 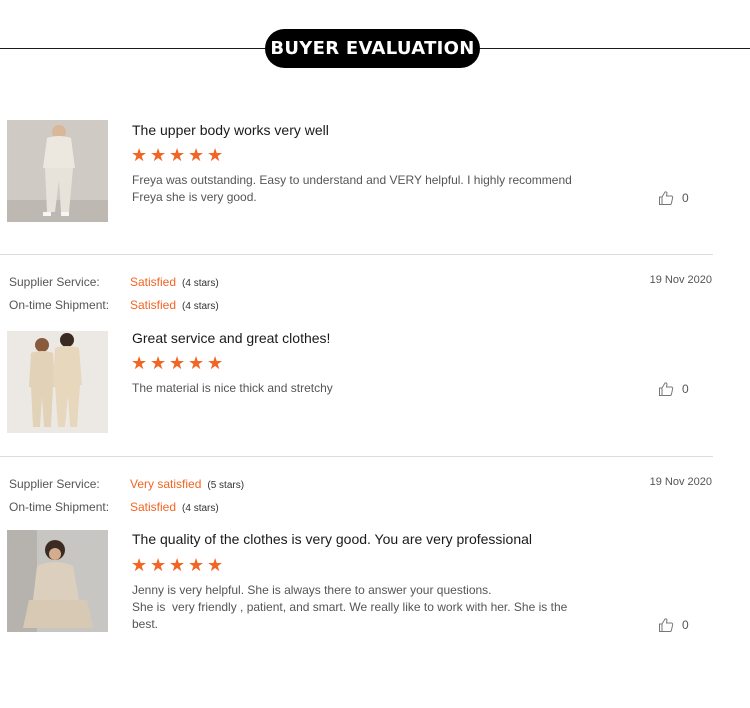 I want to click on supplier-service-value: Very satisfied (5 stars), so click(x=187, y=484).